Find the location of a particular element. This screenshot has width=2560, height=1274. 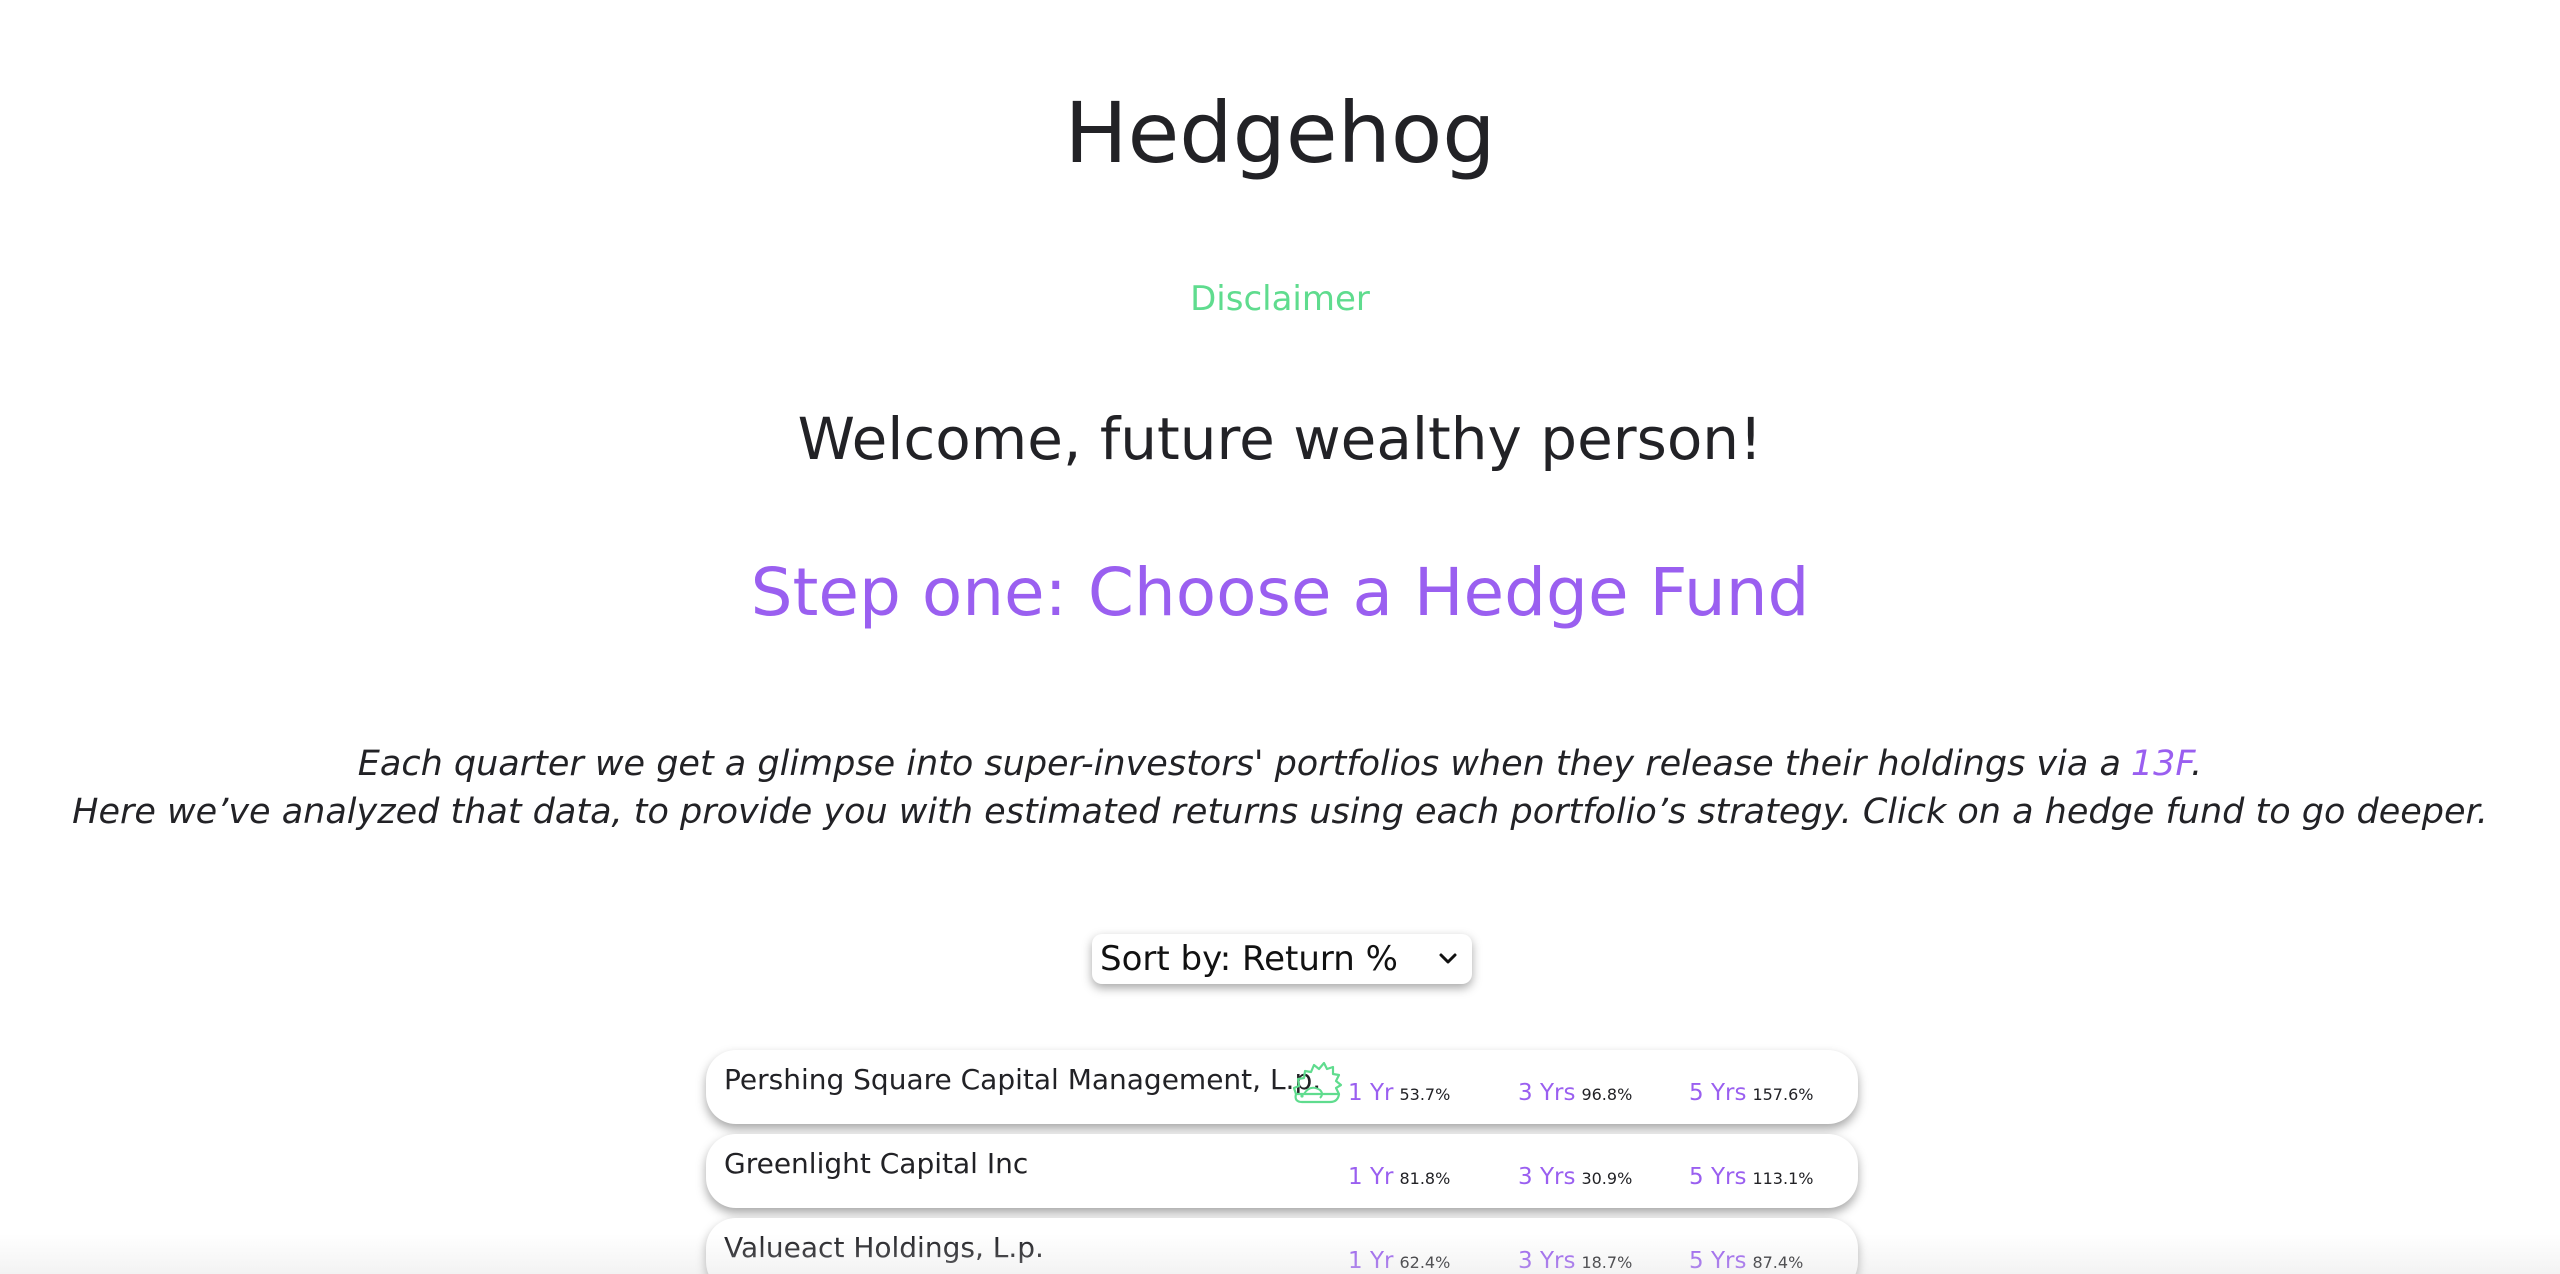

fund-name: Valueact Holdings, L.p. is located at coordinates (884, 1247).